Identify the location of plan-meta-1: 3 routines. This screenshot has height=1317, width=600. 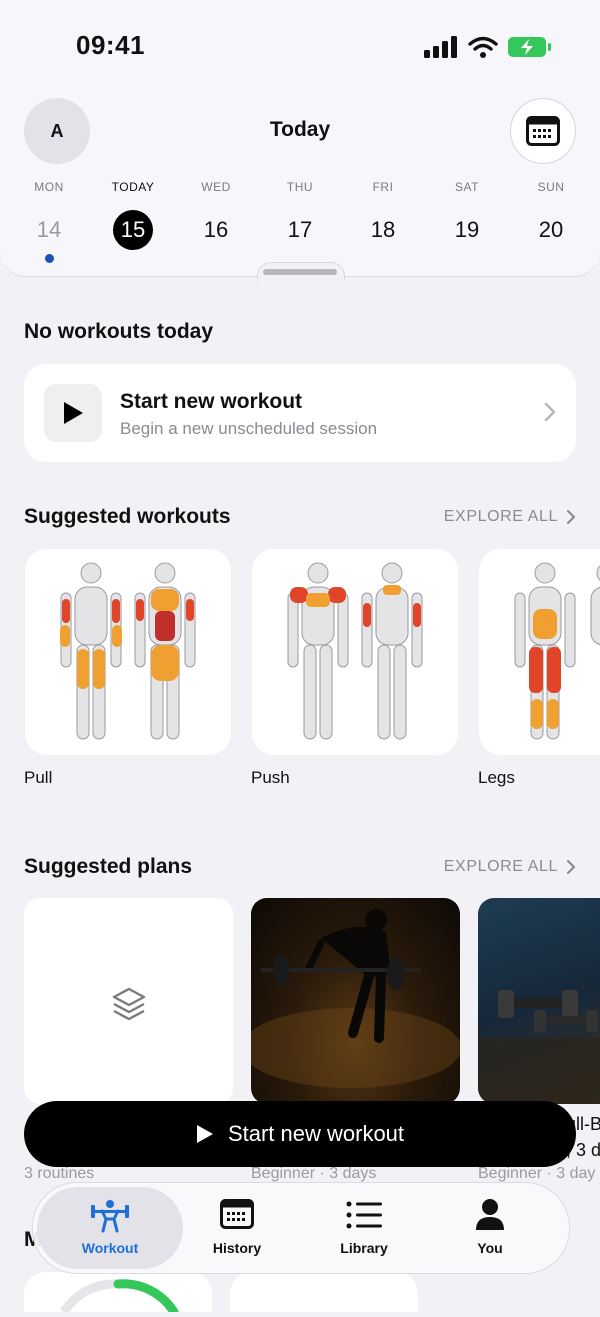
(59, 1173).